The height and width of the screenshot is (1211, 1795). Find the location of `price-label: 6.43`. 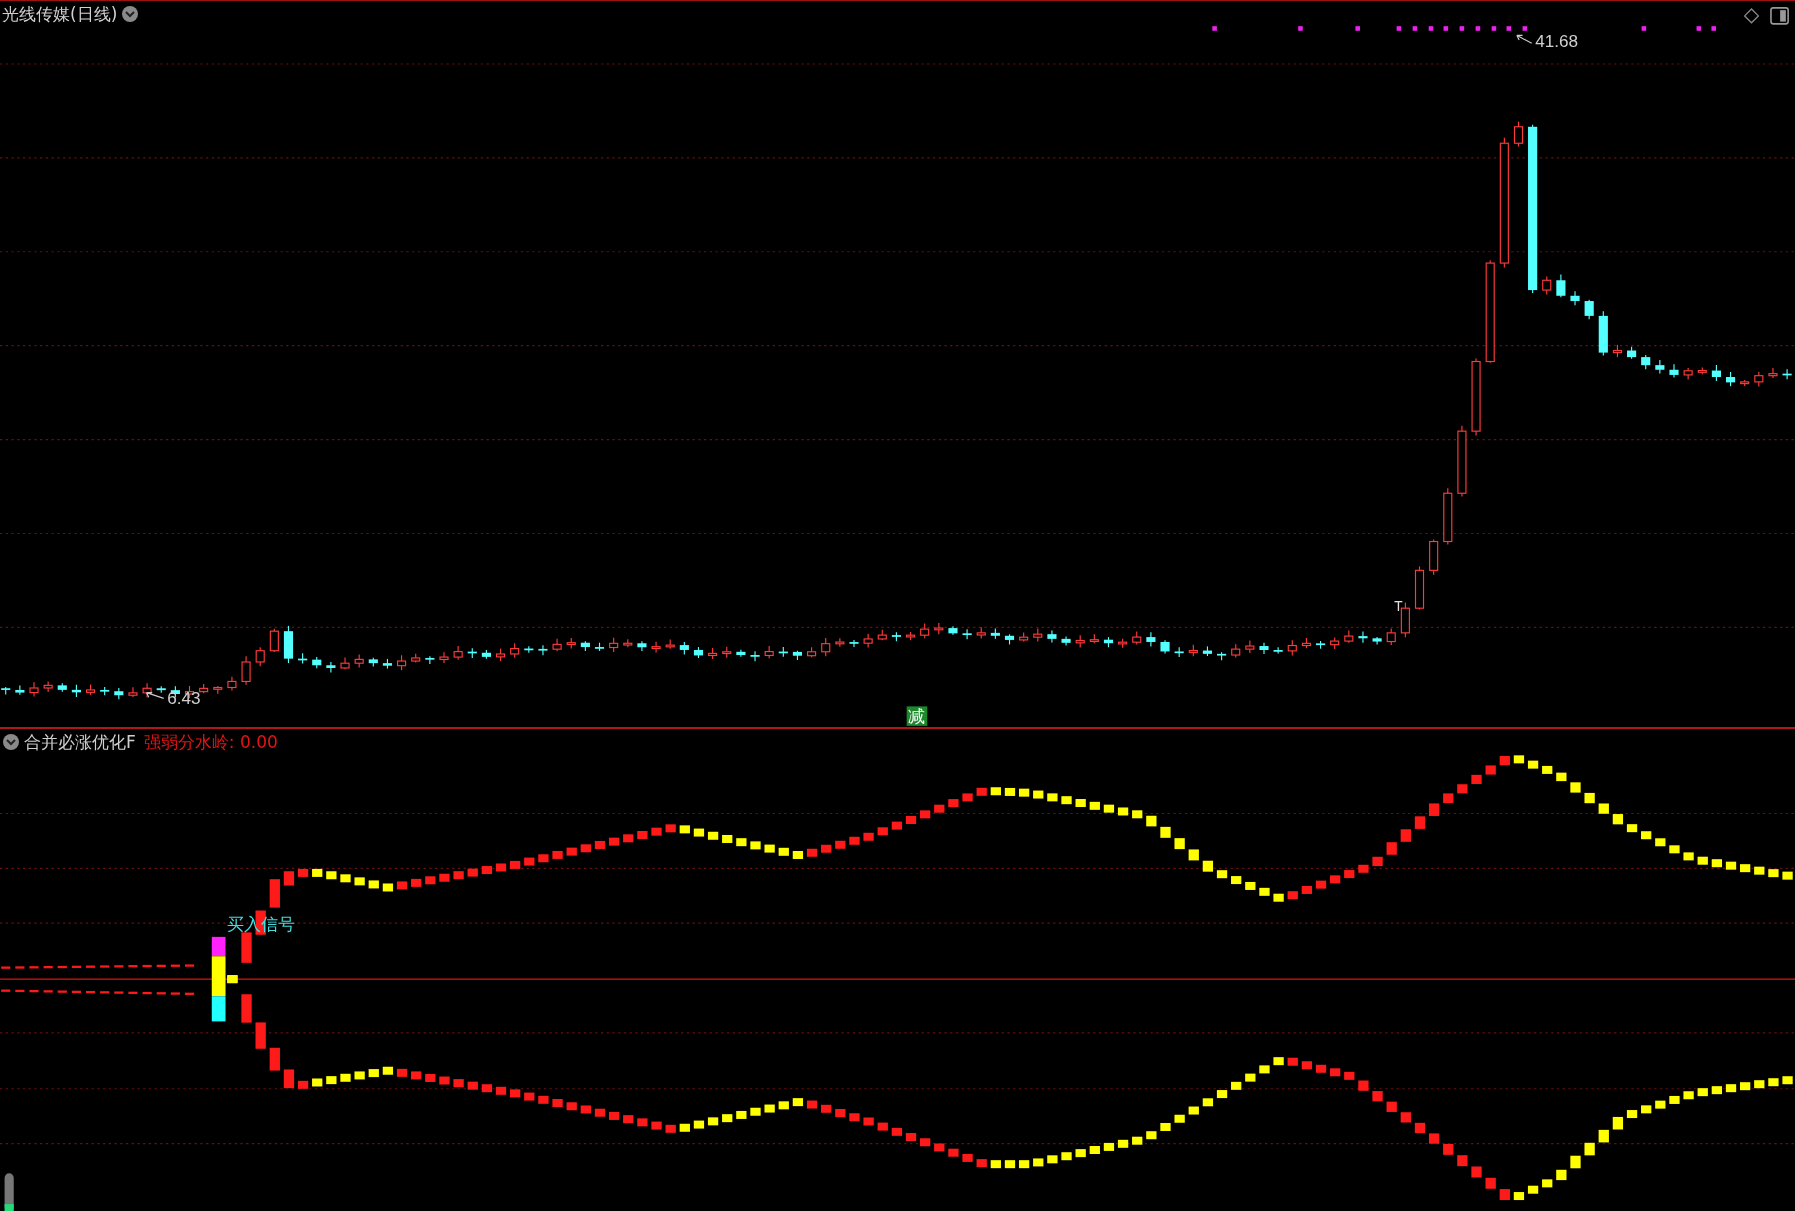

price-label: 6.43 is located at coordinates (184, 698).